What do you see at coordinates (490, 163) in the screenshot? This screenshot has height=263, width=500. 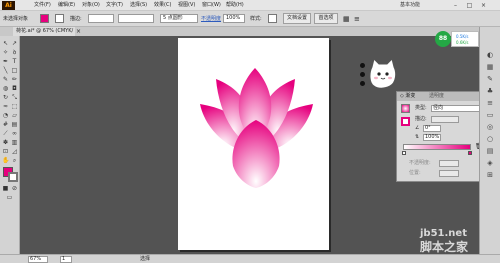 I see `layers-panel-icon: ◈` at bounding box center [490, 163].